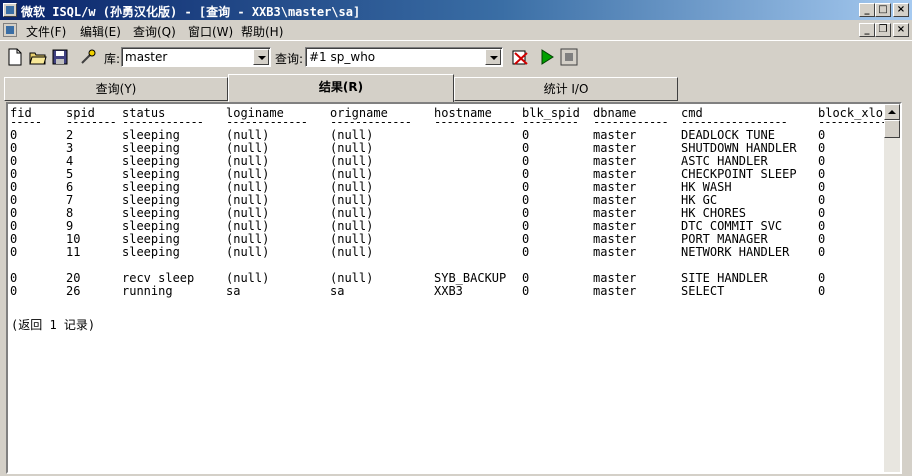  I want to click on table-cell-hostname: XXB3, so click(448, 291).